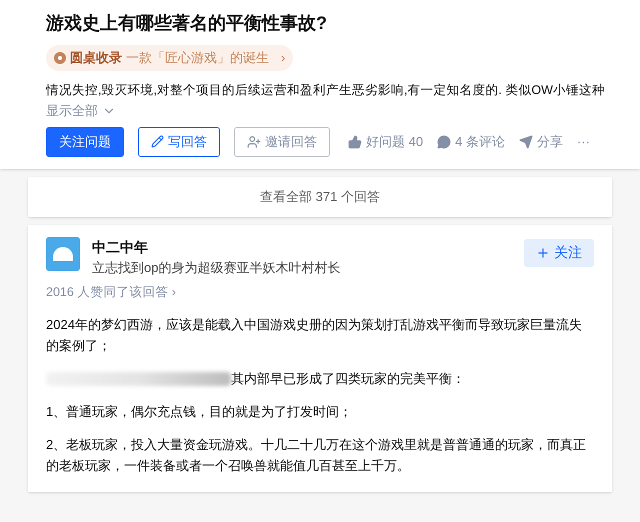  Describe the element at coordinates (308, 247) in the screenshot. I see `author-name: 中二中年` at that location.